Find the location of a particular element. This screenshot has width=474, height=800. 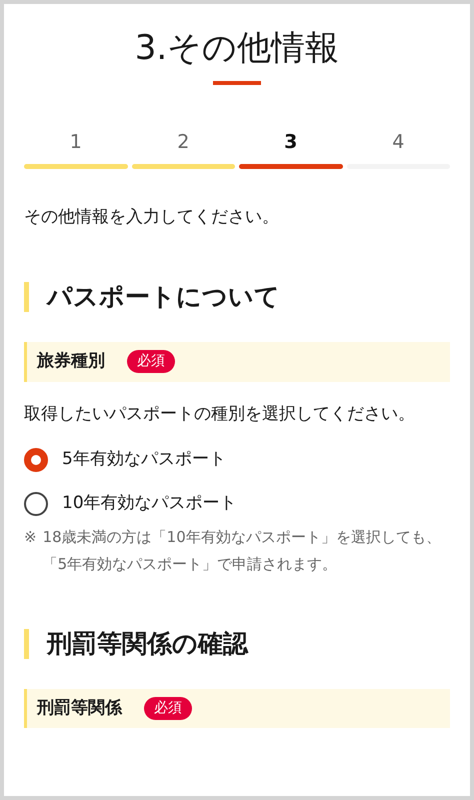

page-title: 3.その他情報 is located at coordinates (237, 48).